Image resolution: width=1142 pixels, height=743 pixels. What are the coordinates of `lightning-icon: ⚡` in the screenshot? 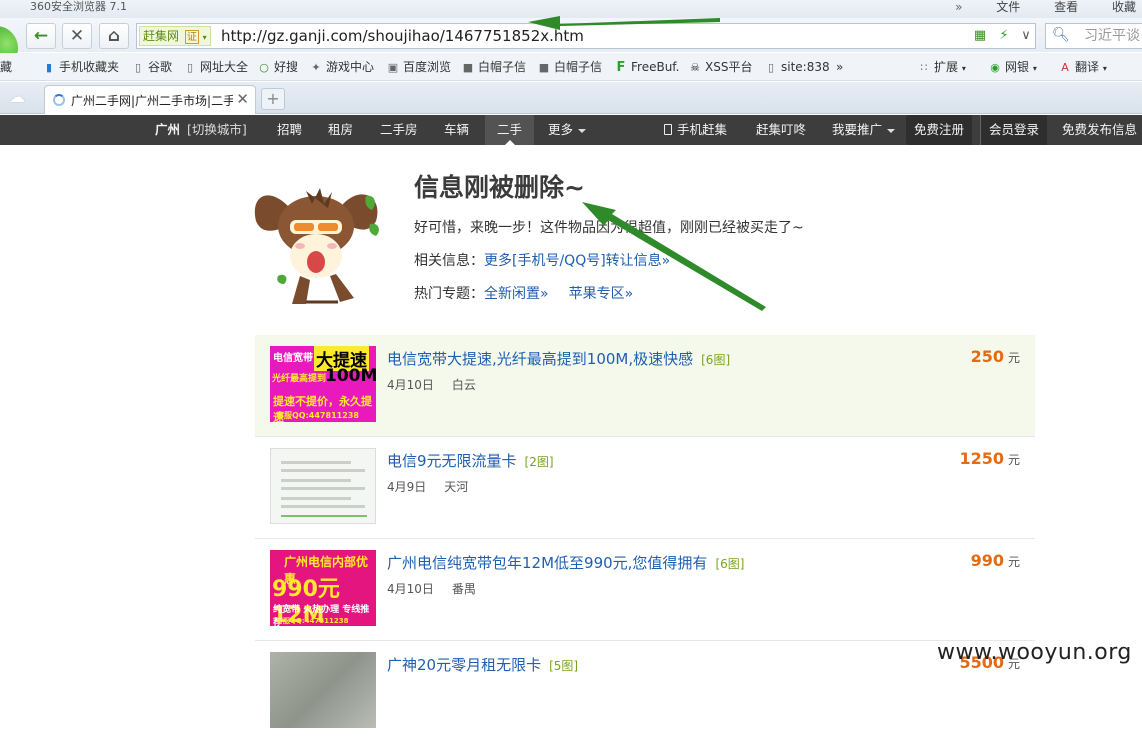 It's located at (1004, 36).